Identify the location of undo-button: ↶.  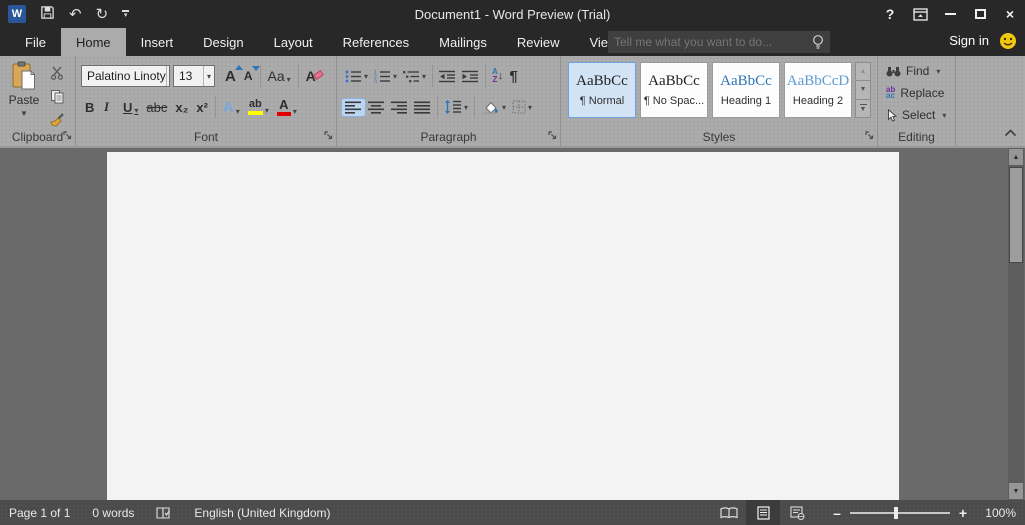
(75, 14).